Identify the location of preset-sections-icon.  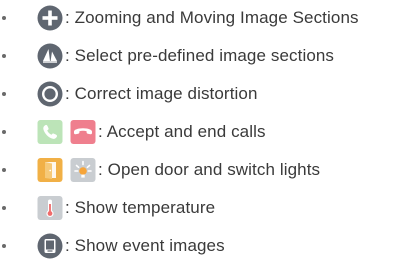
(50, 56).